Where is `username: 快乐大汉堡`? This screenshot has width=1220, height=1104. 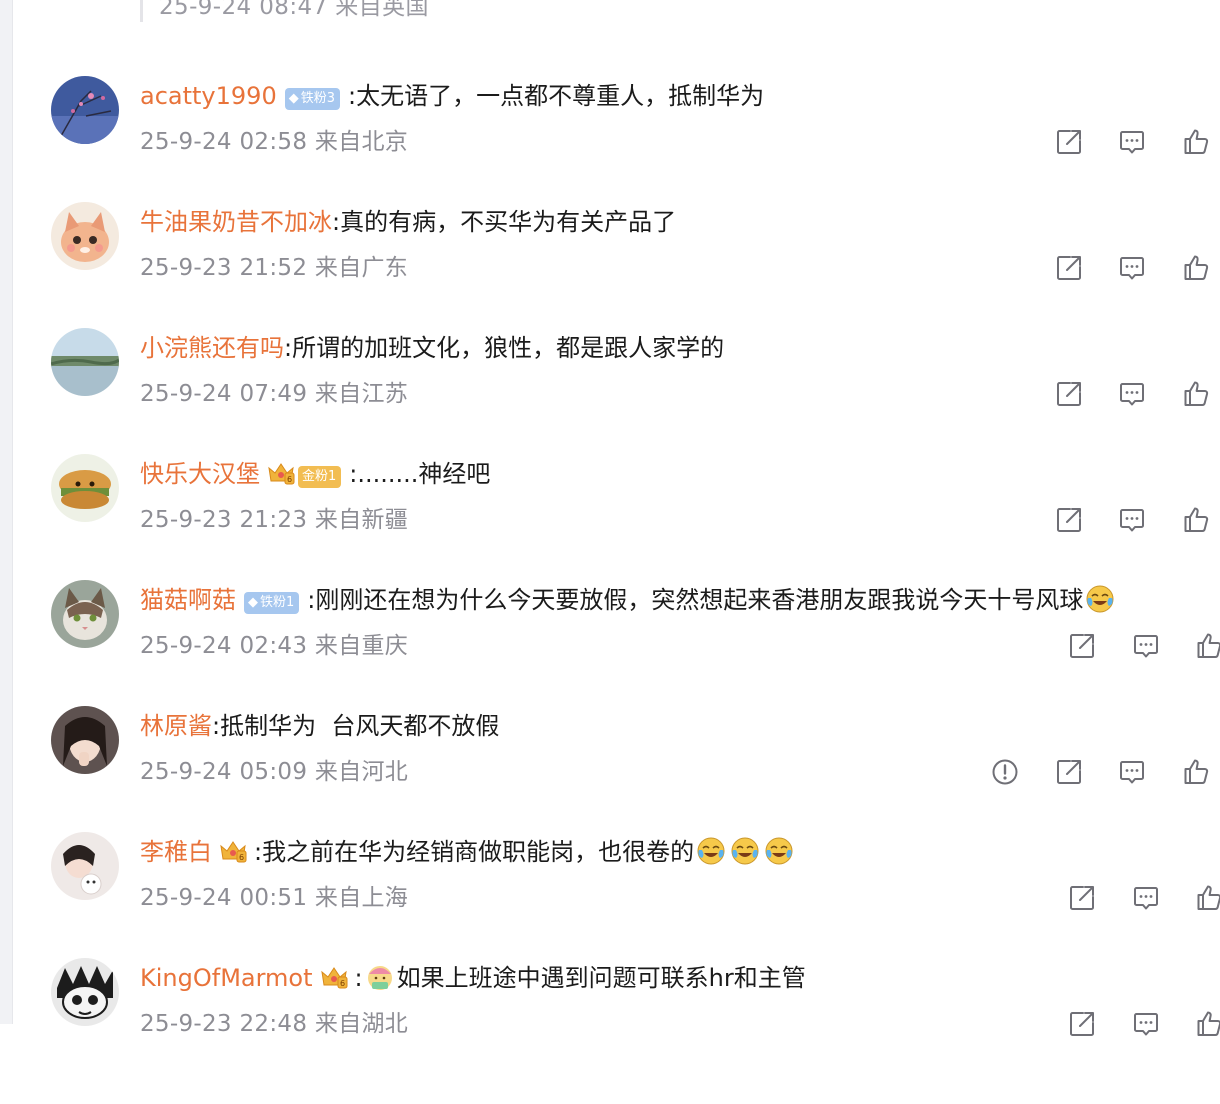
username: 快乐大汉堡 is located at coordinates (200, 474).